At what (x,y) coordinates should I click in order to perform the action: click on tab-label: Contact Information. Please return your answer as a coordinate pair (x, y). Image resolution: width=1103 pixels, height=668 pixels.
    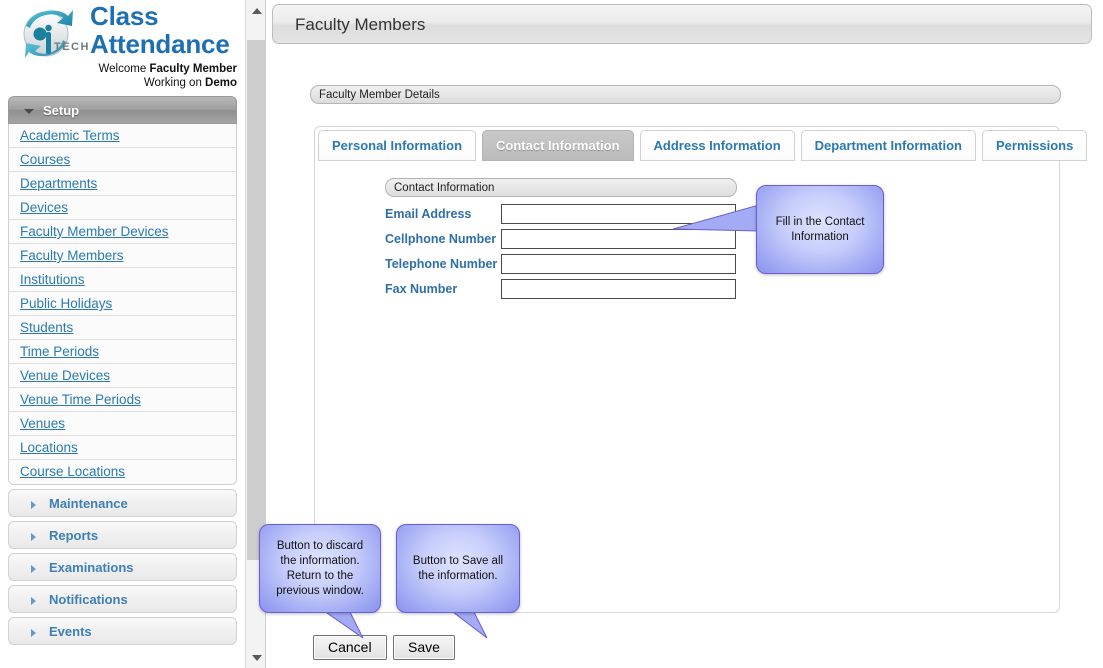
    Looking at the image, I should click on (558, 145).